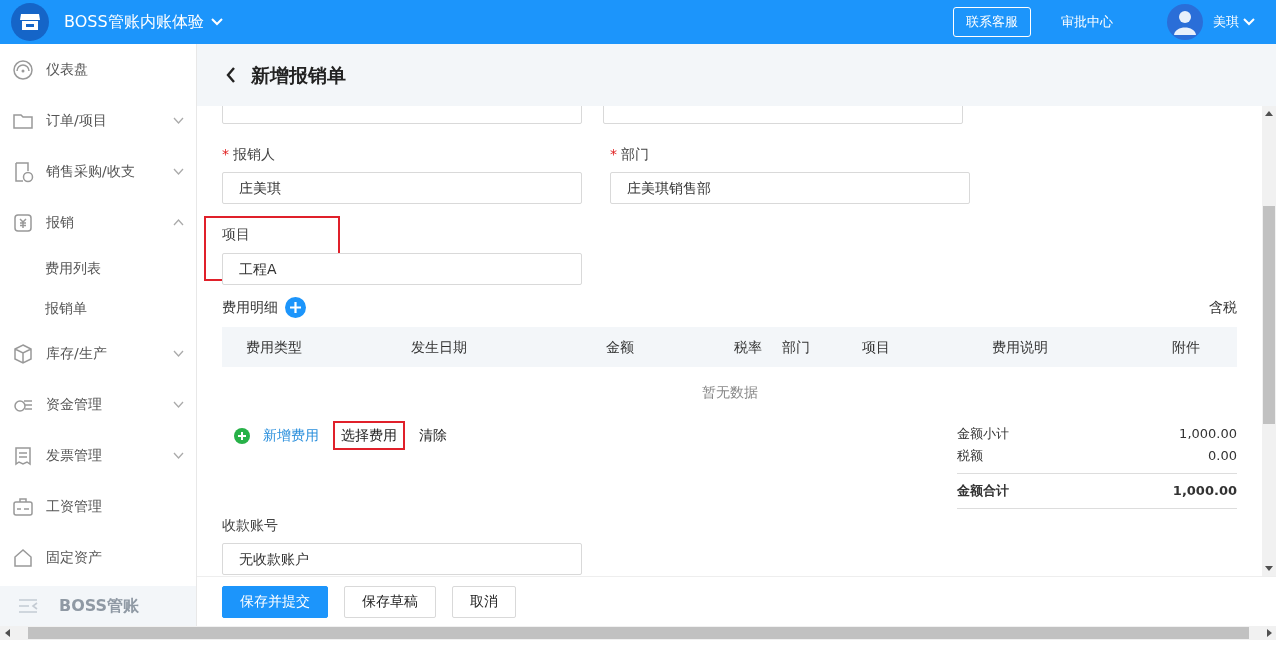  Describe the element at coordinates (98, 404) in the screenshot. I see `sidebar-item: 资金管理` at that location.